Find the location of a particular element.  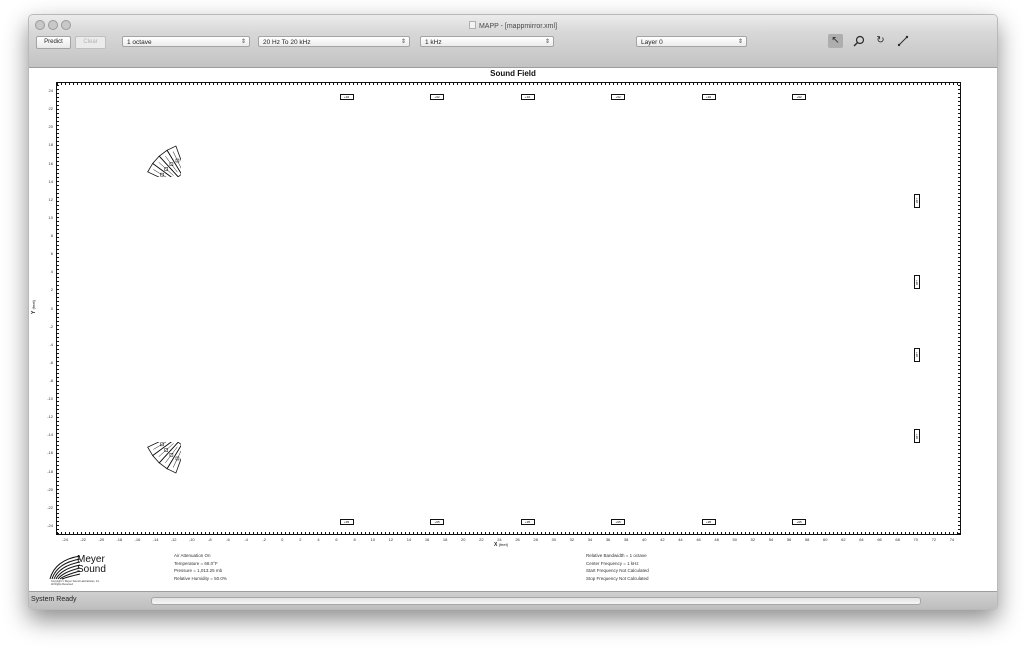

y-tick-label: -12 is located at coordinates (50, 417).